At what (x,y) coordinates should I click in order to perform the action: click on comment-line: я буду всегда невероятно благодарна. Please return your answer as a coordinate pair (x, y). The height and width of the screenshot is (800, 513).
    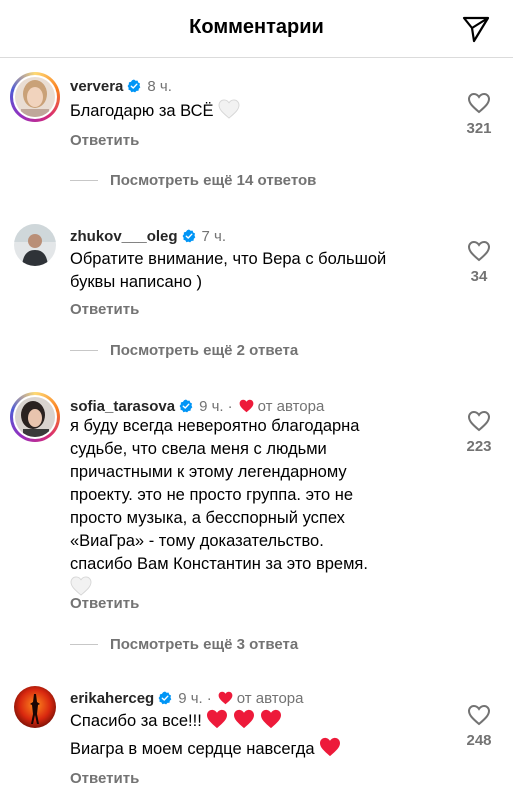
    Looking at the image, I should click on (215, 426).